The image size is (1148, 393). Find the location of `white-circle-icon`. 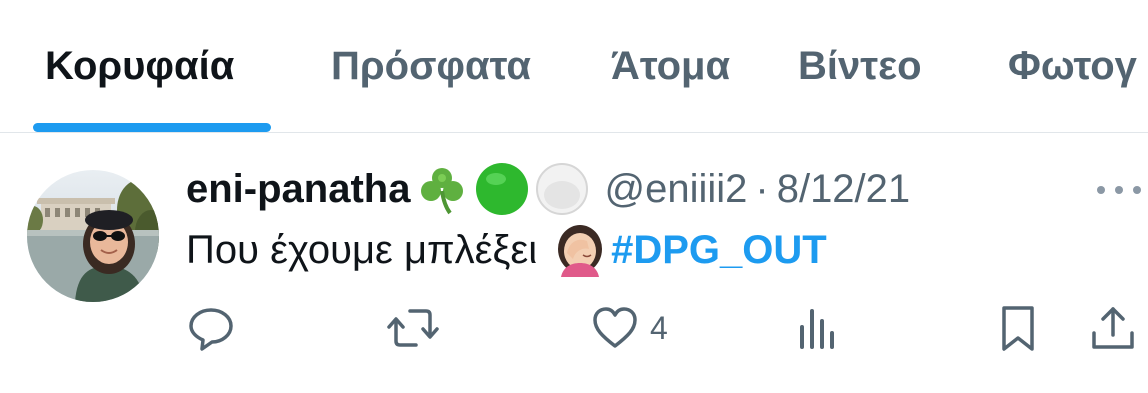

white-circle-icon is located at coordinates (562, 189).